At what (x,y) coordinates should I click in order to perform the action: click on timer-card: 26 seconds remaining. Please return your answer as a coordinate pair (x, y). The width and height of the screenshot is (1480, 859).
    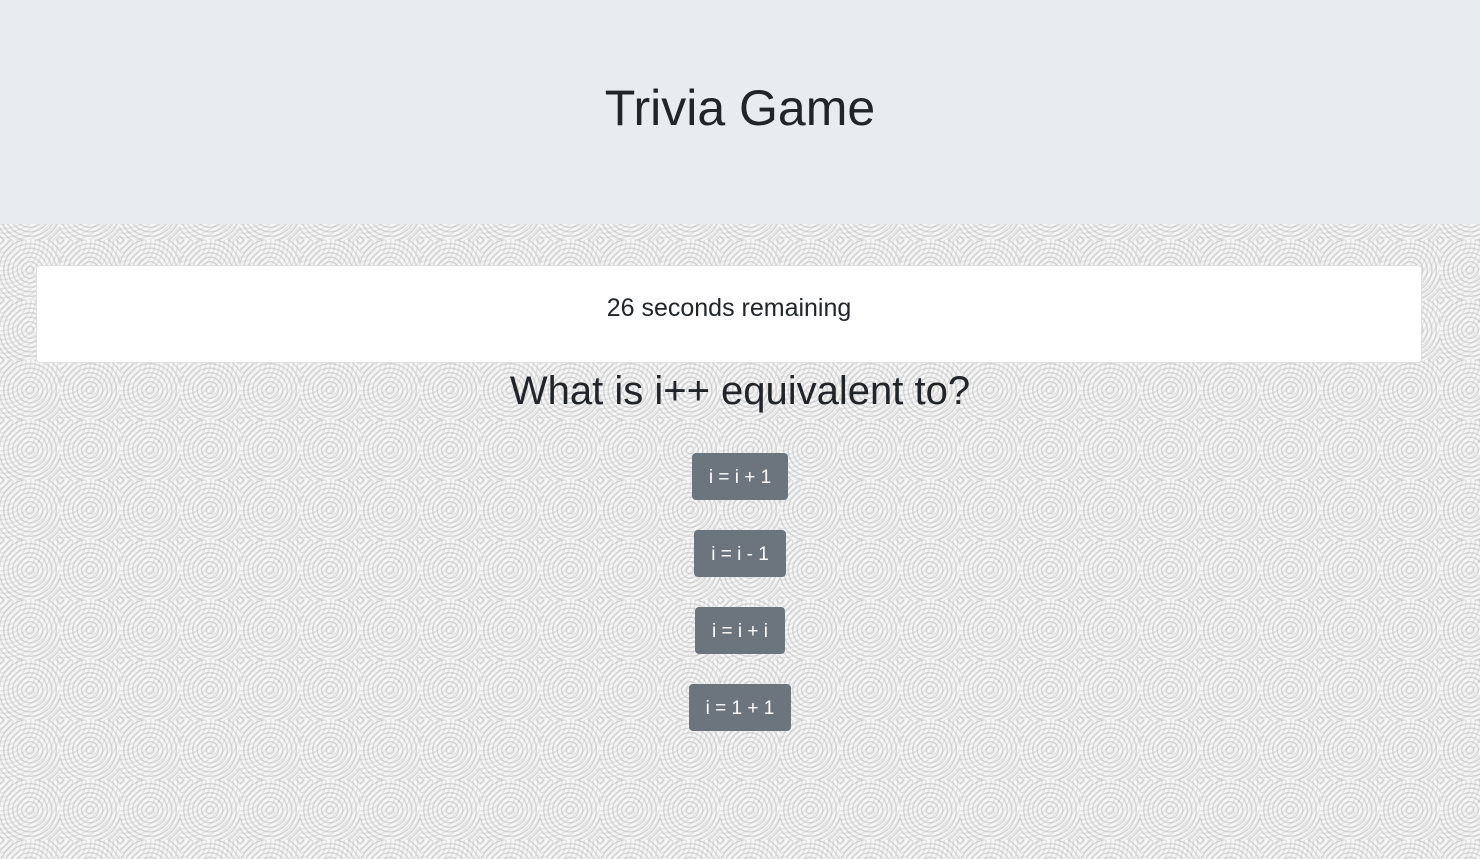
    Looking at the image, I should click on (729, 314).